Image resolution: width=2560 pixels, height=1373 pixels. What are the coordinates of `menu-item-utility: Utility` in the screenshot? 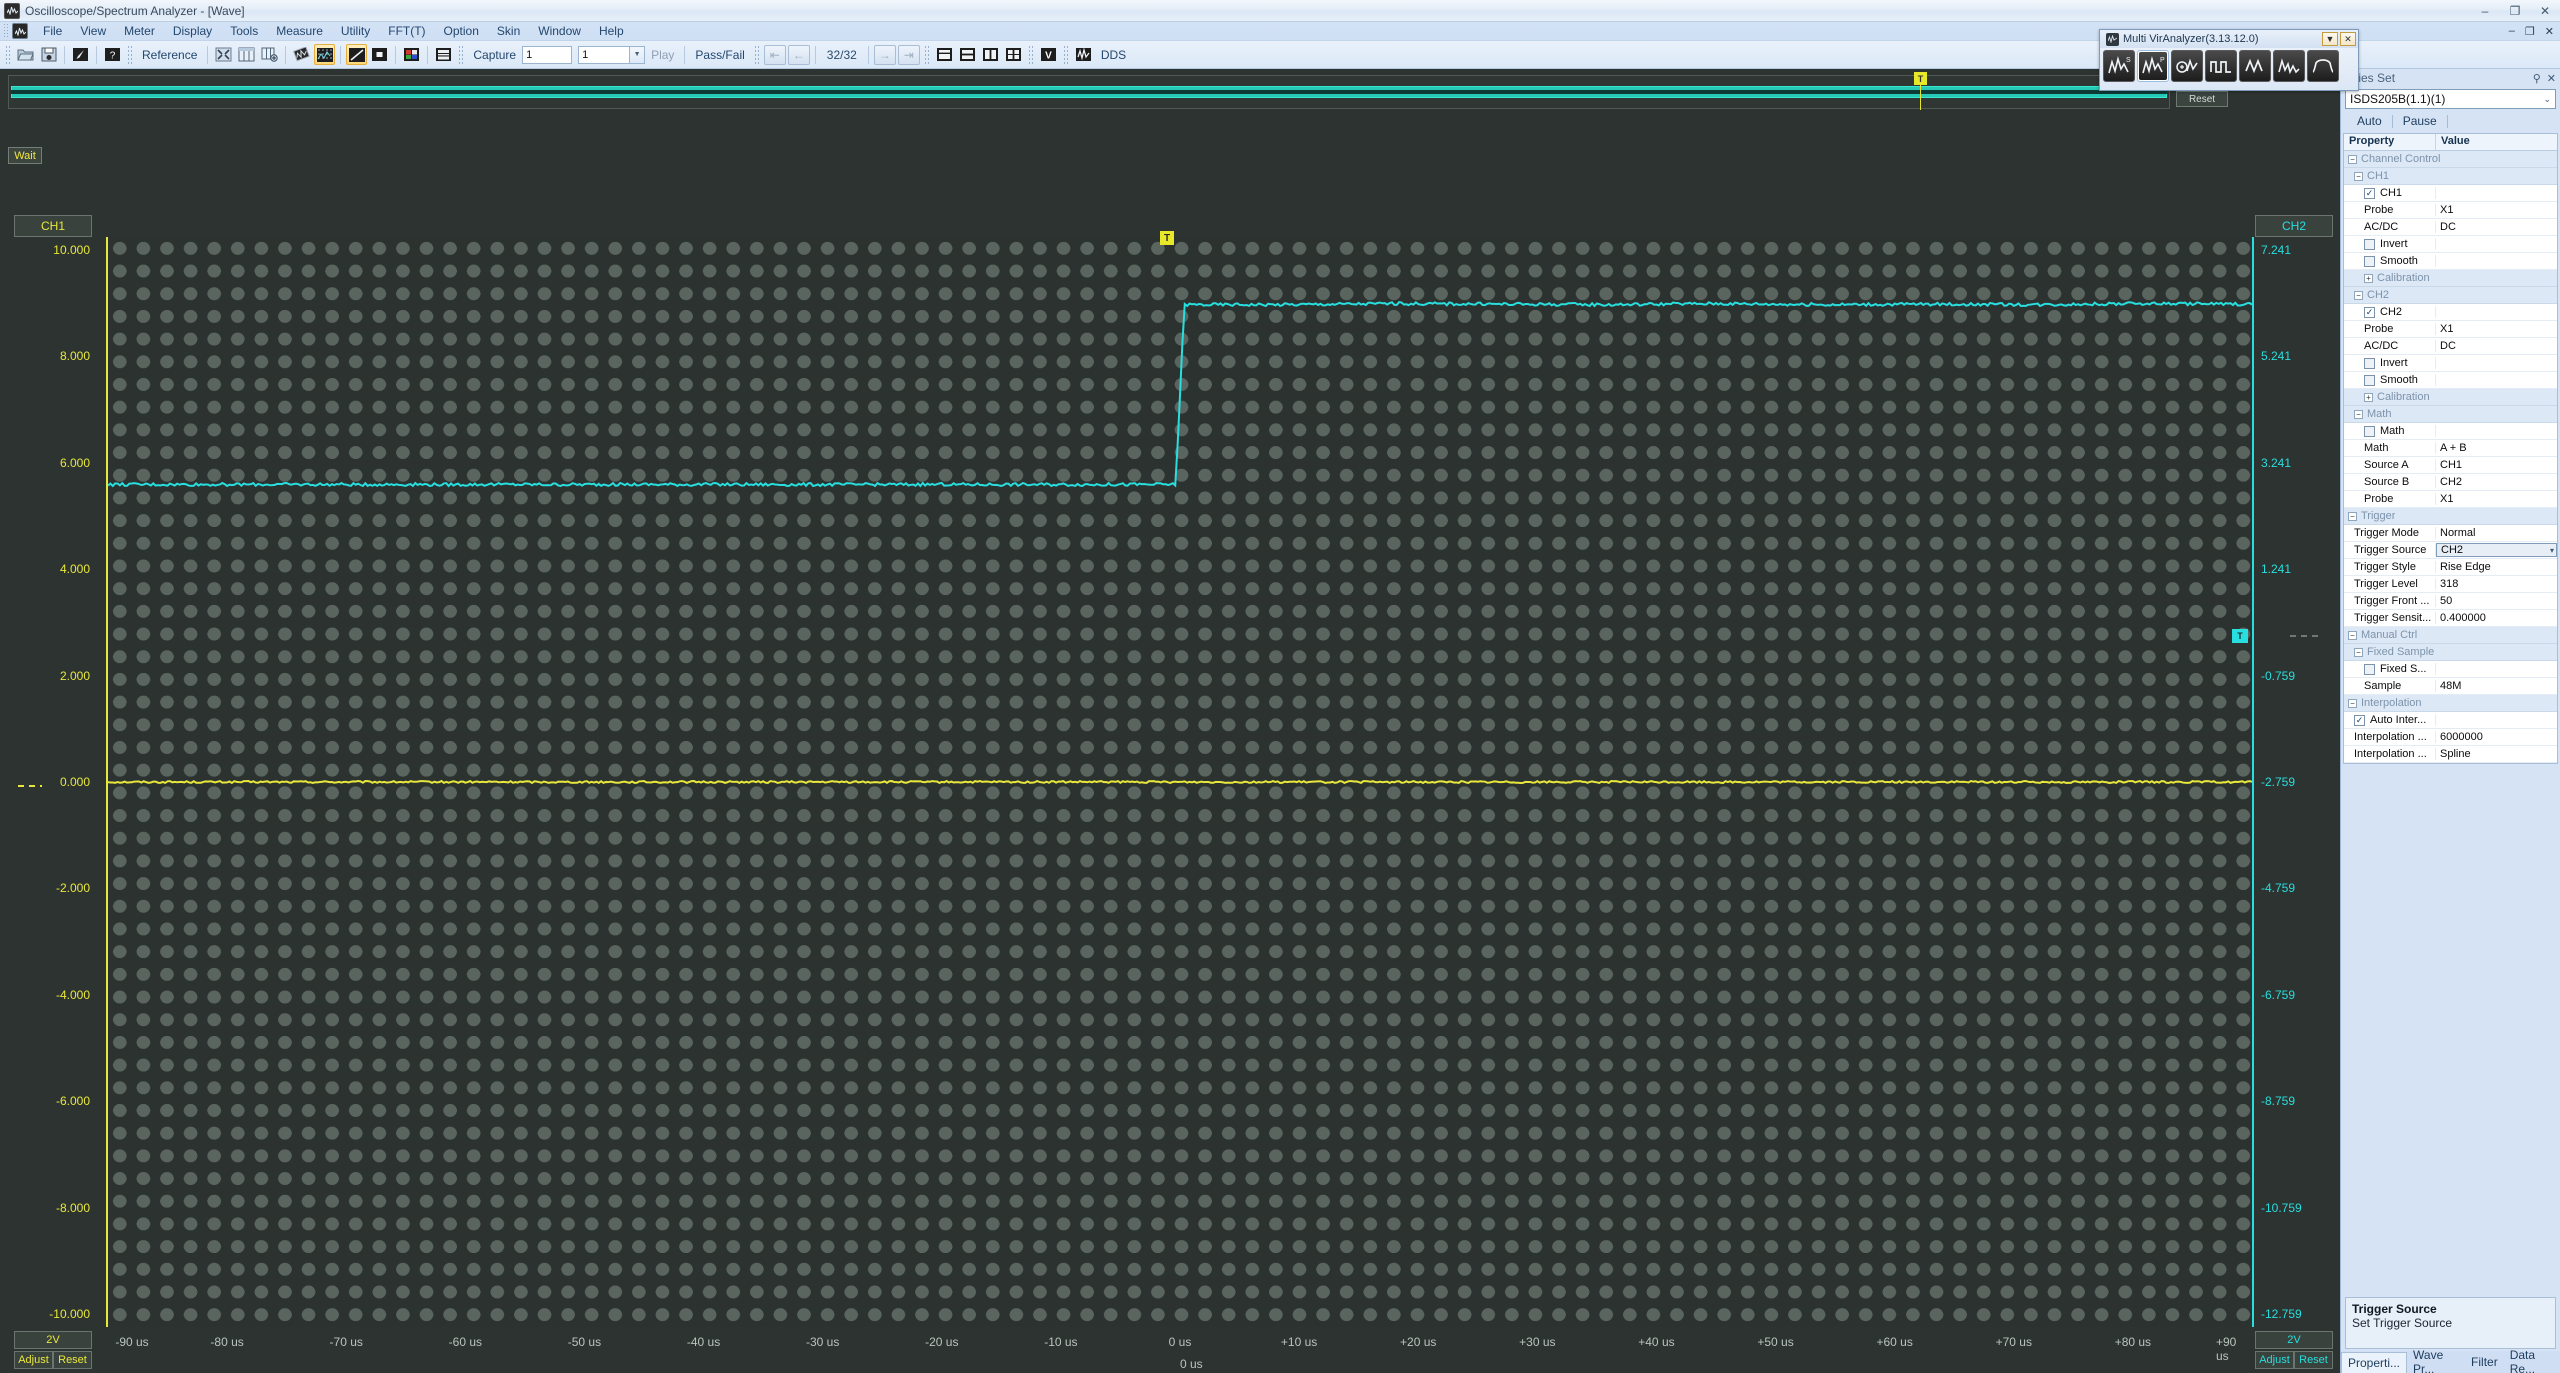 It's located at (355, 31).